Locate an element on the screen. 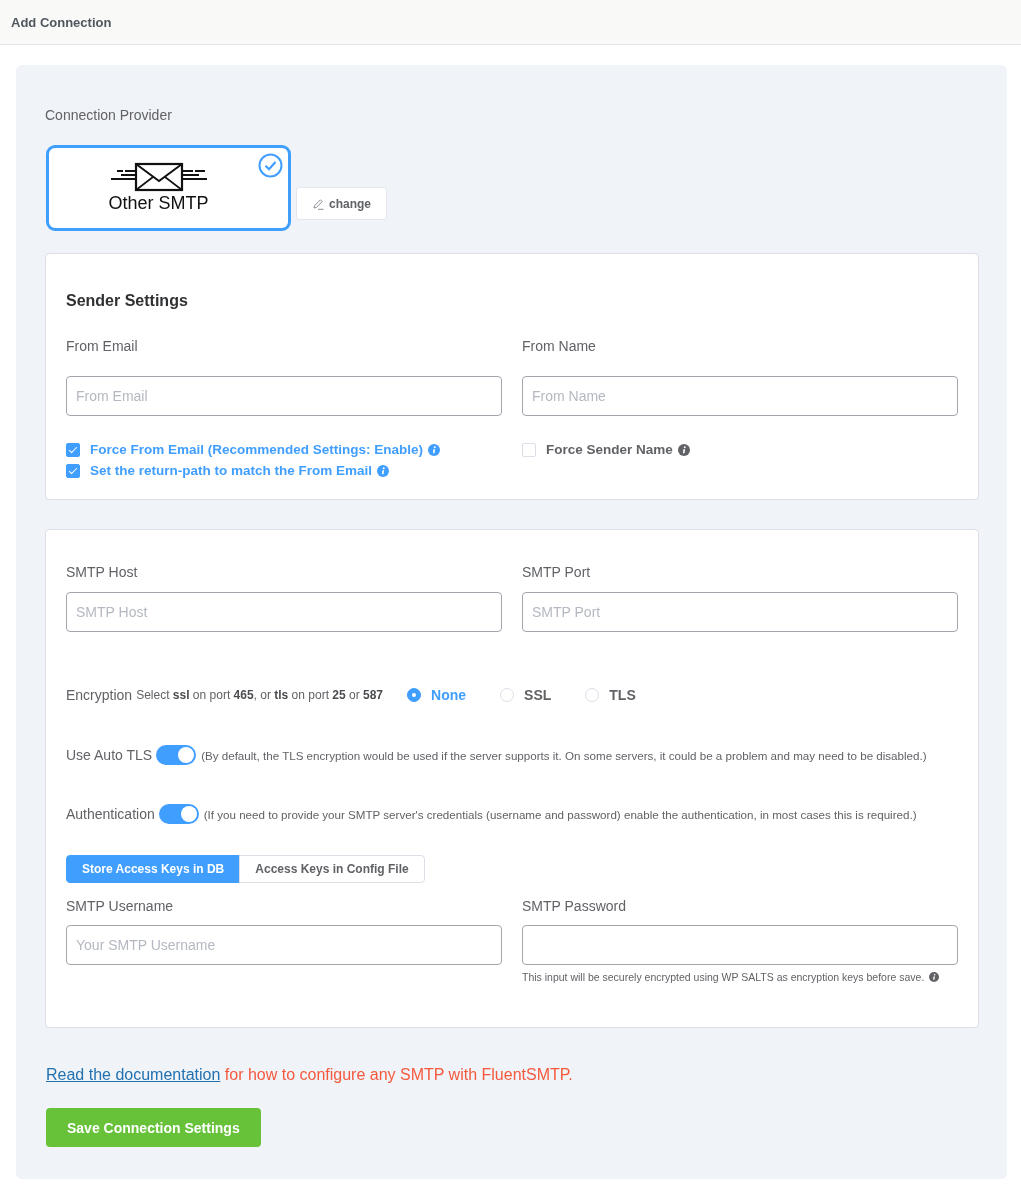 Image resolution: width=1021 pixels, height=1193 pixels. check-circle-icon is located at coordinates (270, 165).